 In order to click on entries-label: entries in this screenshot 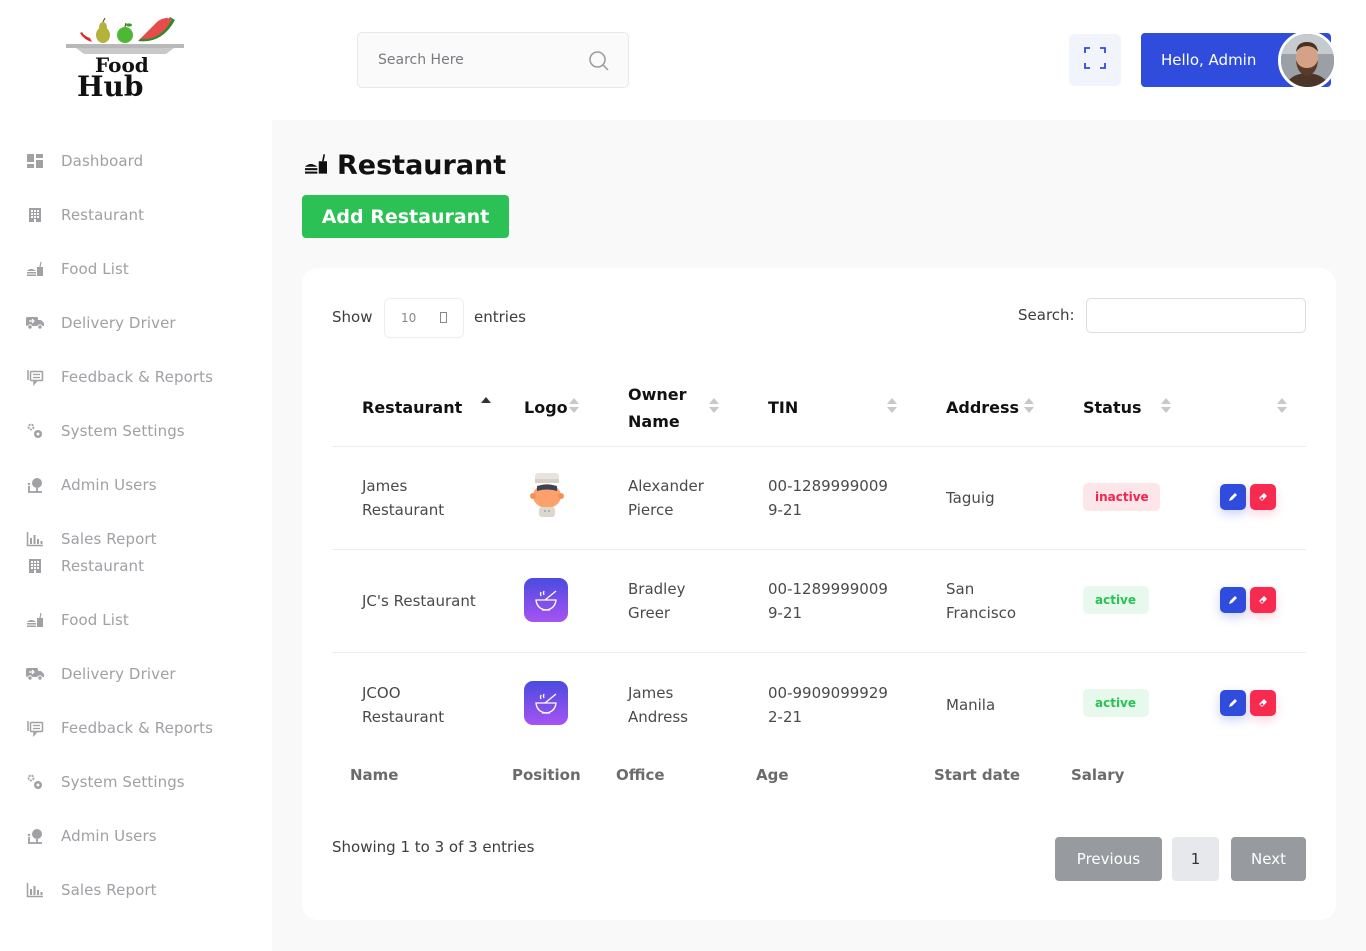, I will do `click(500, 317)`.